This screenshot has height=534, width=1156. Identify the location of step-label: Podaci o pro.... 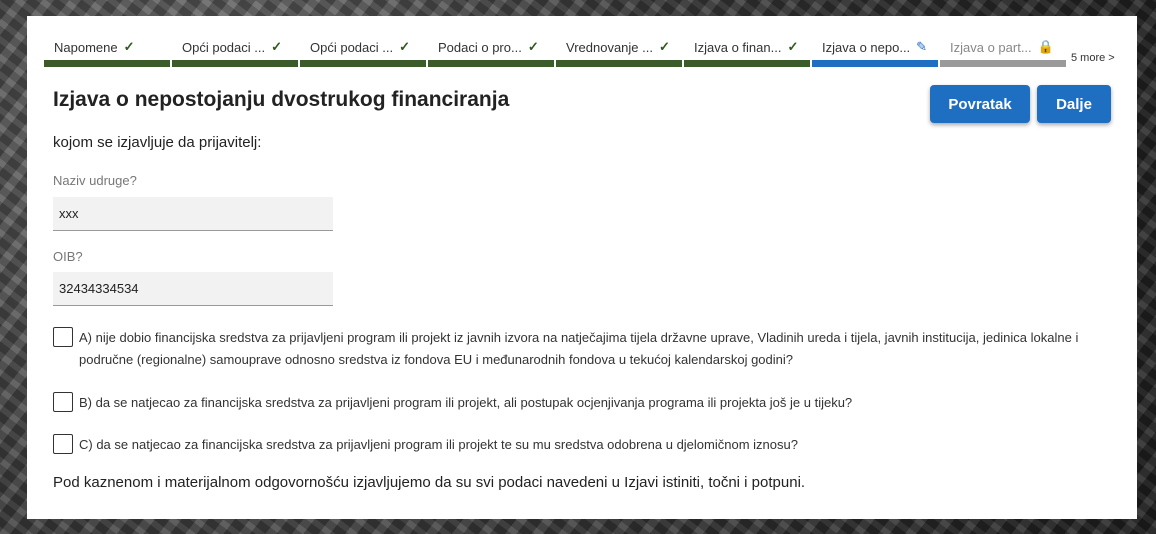
(480, 47).